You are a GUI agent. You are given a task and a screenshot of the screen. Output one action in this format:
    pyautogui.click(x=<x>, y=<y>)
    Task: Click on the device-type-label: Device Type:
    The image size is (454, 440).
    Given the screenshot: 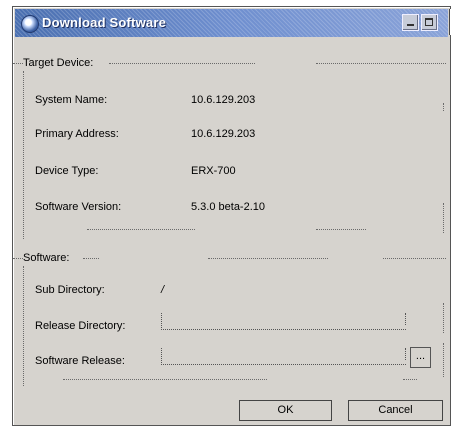 What is the action you would take?
    pyautogui.click(x=67, y=171)
    